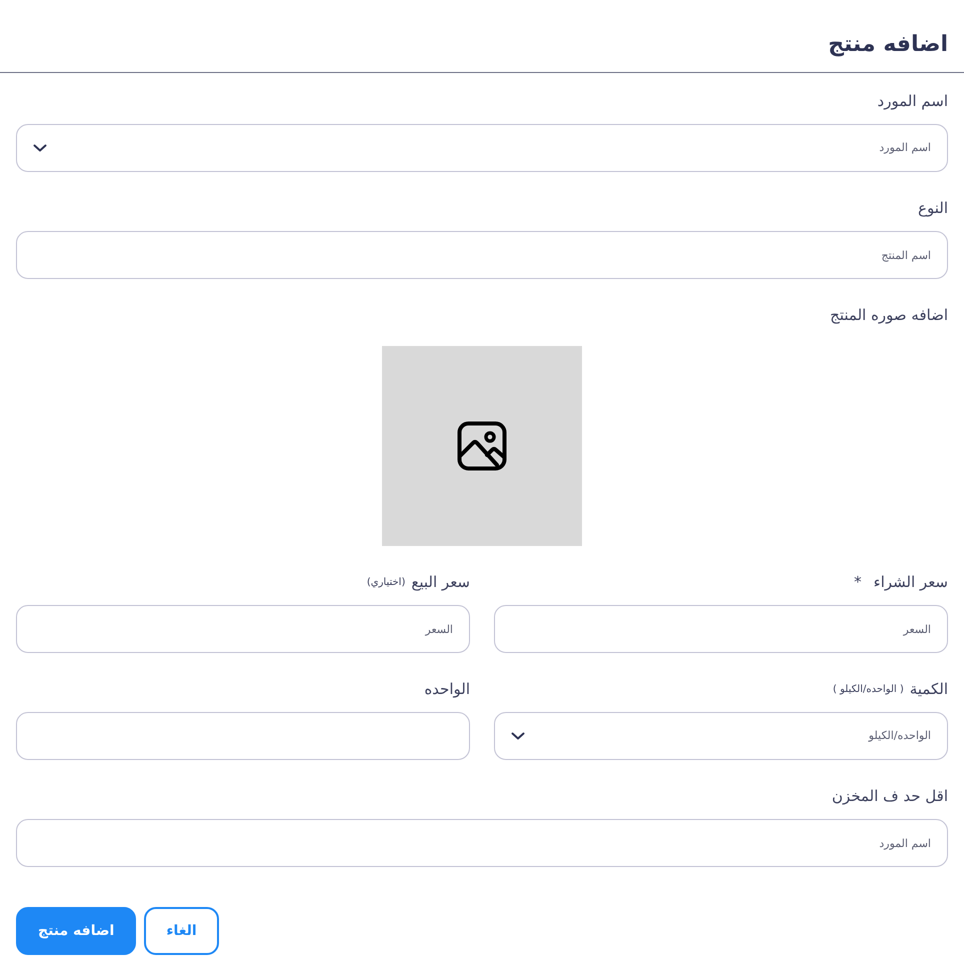 This screenshot has height=978, width=964. Describe the element at coordinates (181, 931) in the screenshot. I see `cancel-button: الغاء` at that location.